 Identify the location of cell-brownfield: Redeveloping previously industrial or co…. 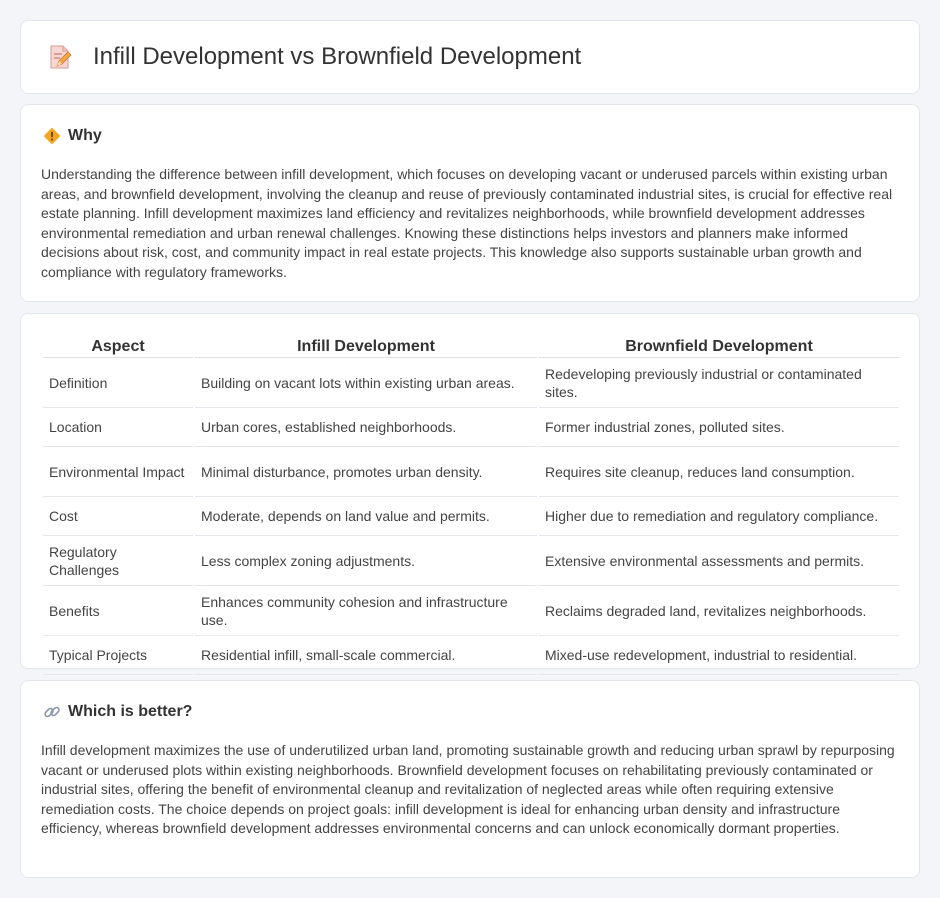
(719, 383).